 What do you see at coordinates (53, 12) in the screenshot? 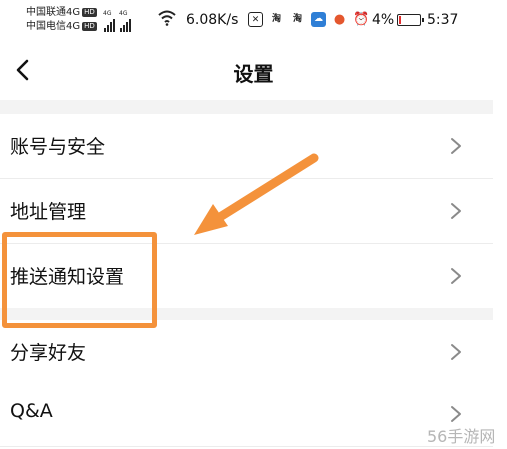
I see `carrier-1-label: 中国联通4G` at bounding box center [53, 12].